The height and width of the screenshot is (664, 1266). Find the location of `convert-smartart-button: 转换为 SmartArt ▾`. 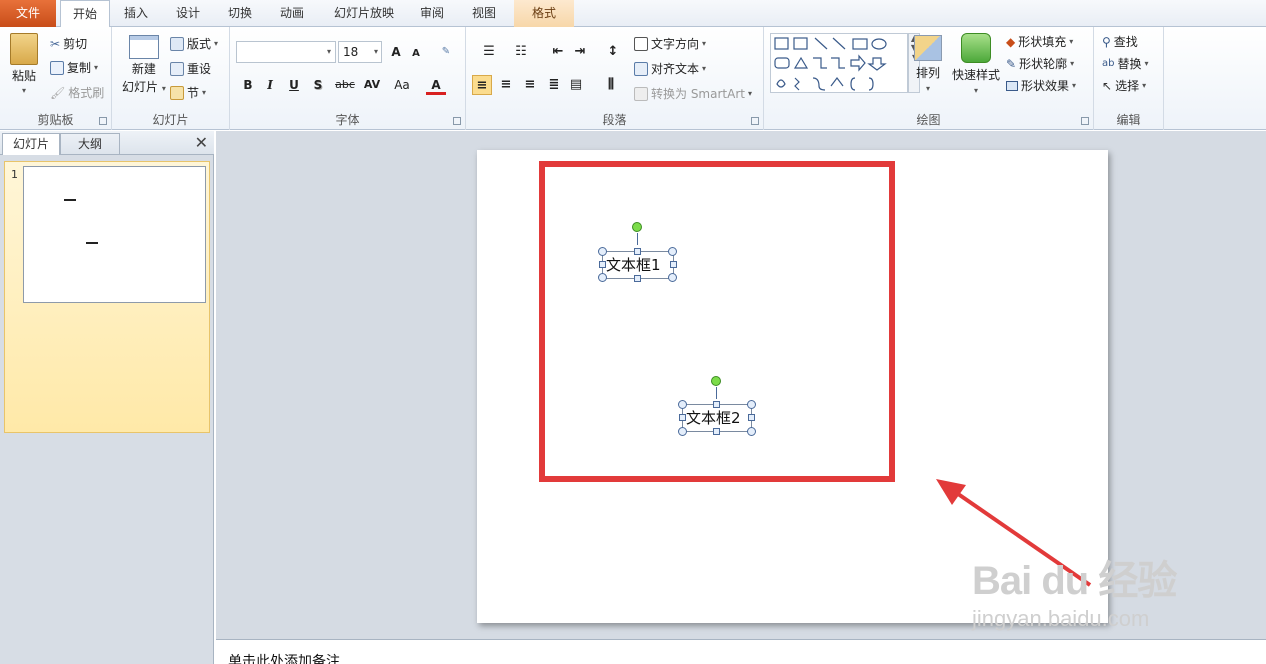

convert-smartart-button: 转换为 SmartArt ▾ is located at coordinates (693, 93).